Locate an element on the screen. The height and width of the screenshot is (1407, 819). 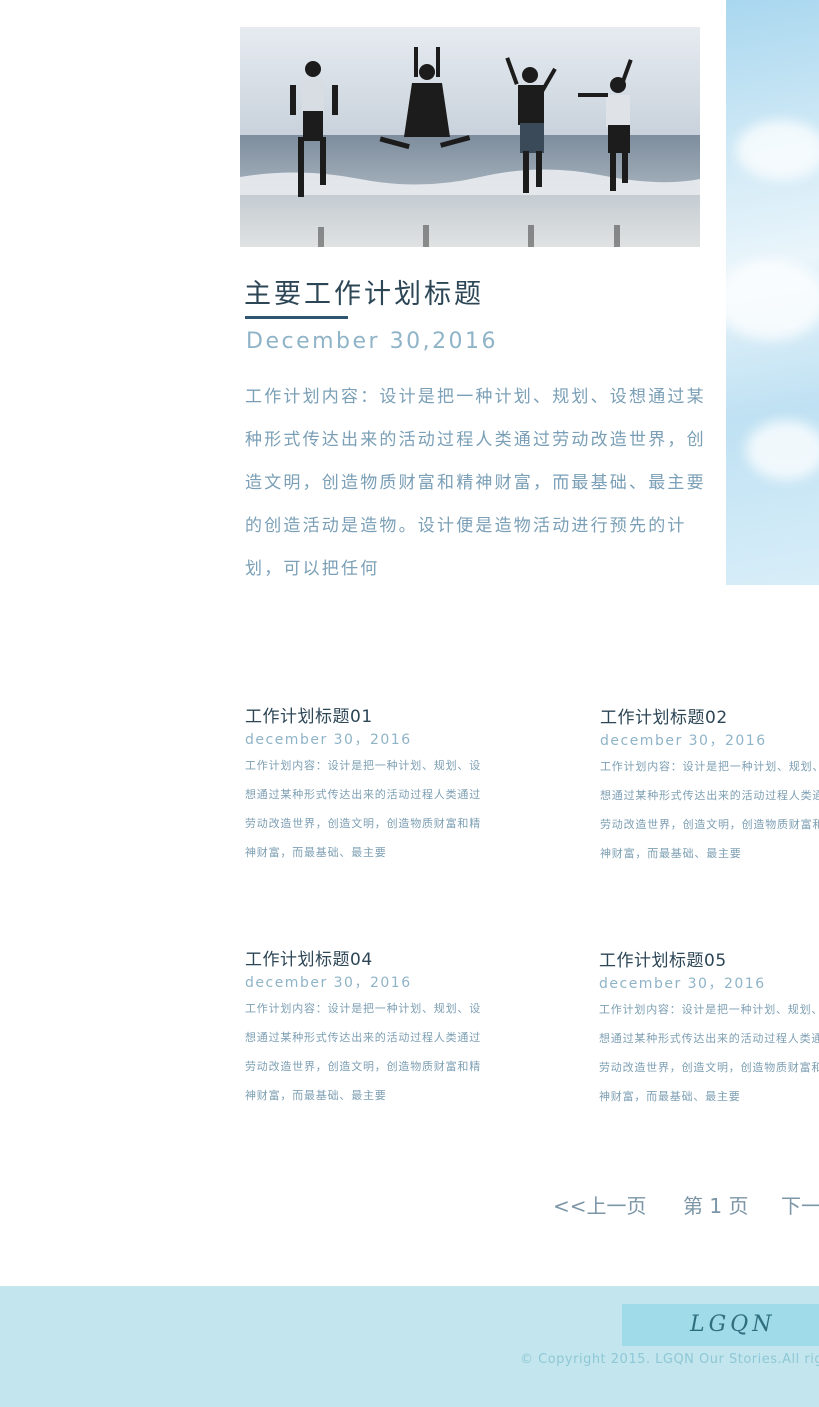
main-post-title: 主要工作计划标题 is located at coordinates (364, 291).